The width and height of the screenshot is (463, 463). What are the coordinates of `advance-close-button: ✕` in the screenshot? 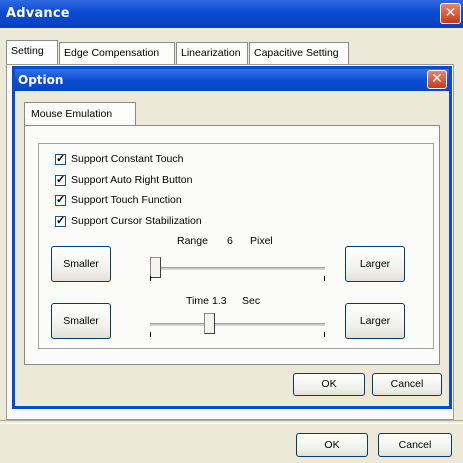 It's located at (450, 13).